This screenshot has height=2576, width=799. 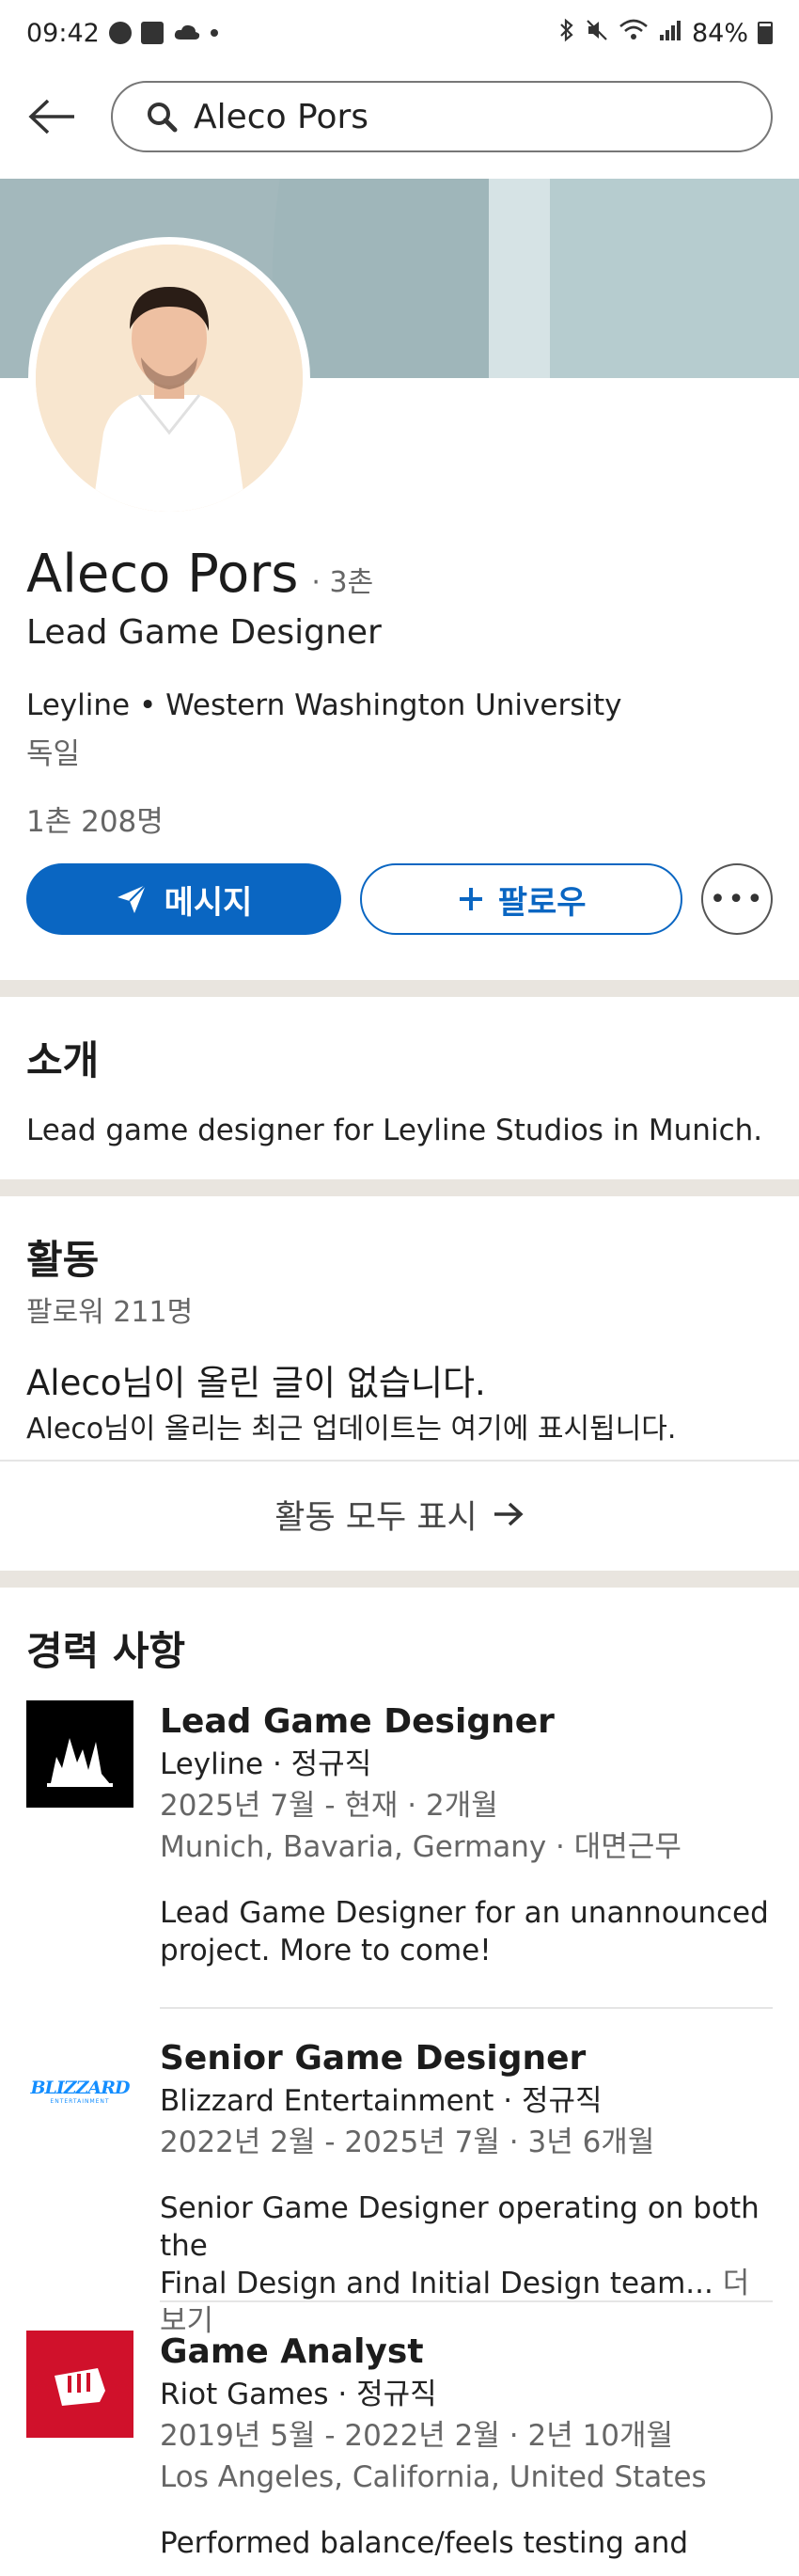 I want to click on battery-level: 84%, so click(x=719, y=33).